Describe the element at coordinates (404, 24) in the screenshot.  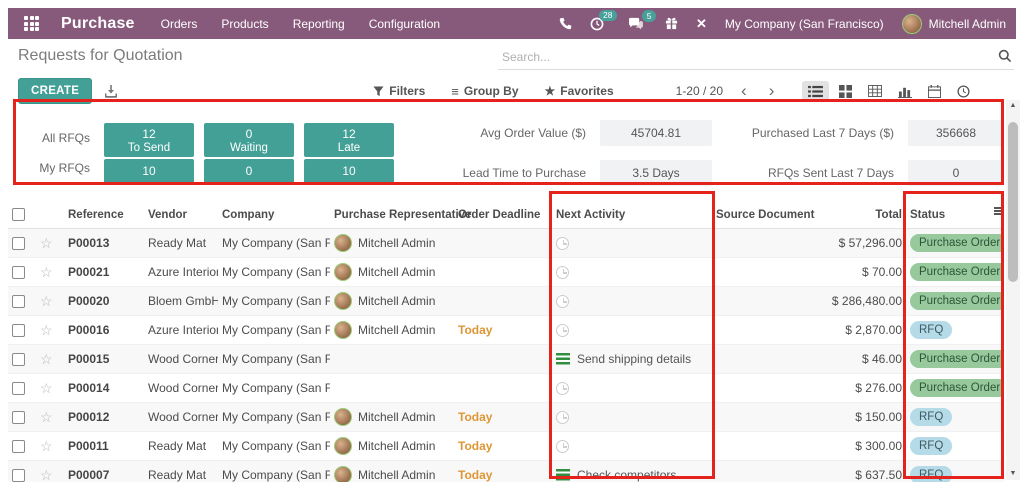
I see `menu-configuration: Configuration` at that location.